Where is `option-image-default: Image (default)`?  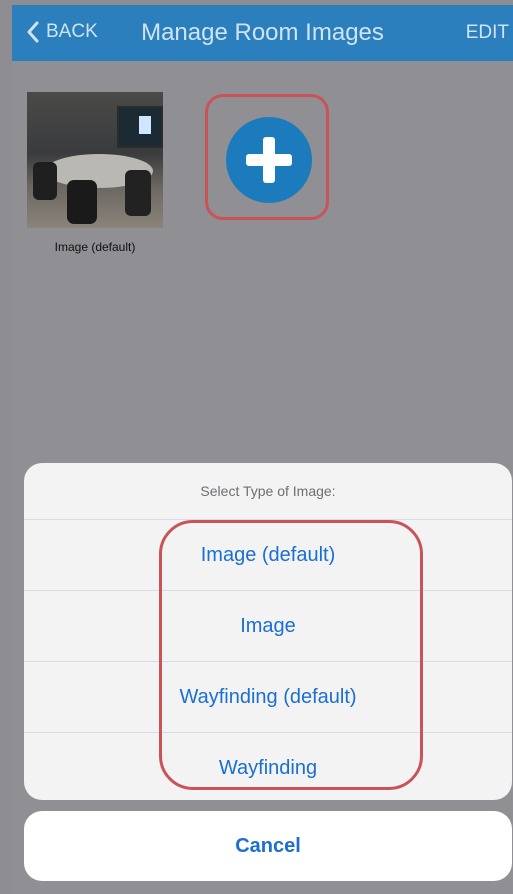 option-image-default: Image (default) is located at coordinates (268, 555).